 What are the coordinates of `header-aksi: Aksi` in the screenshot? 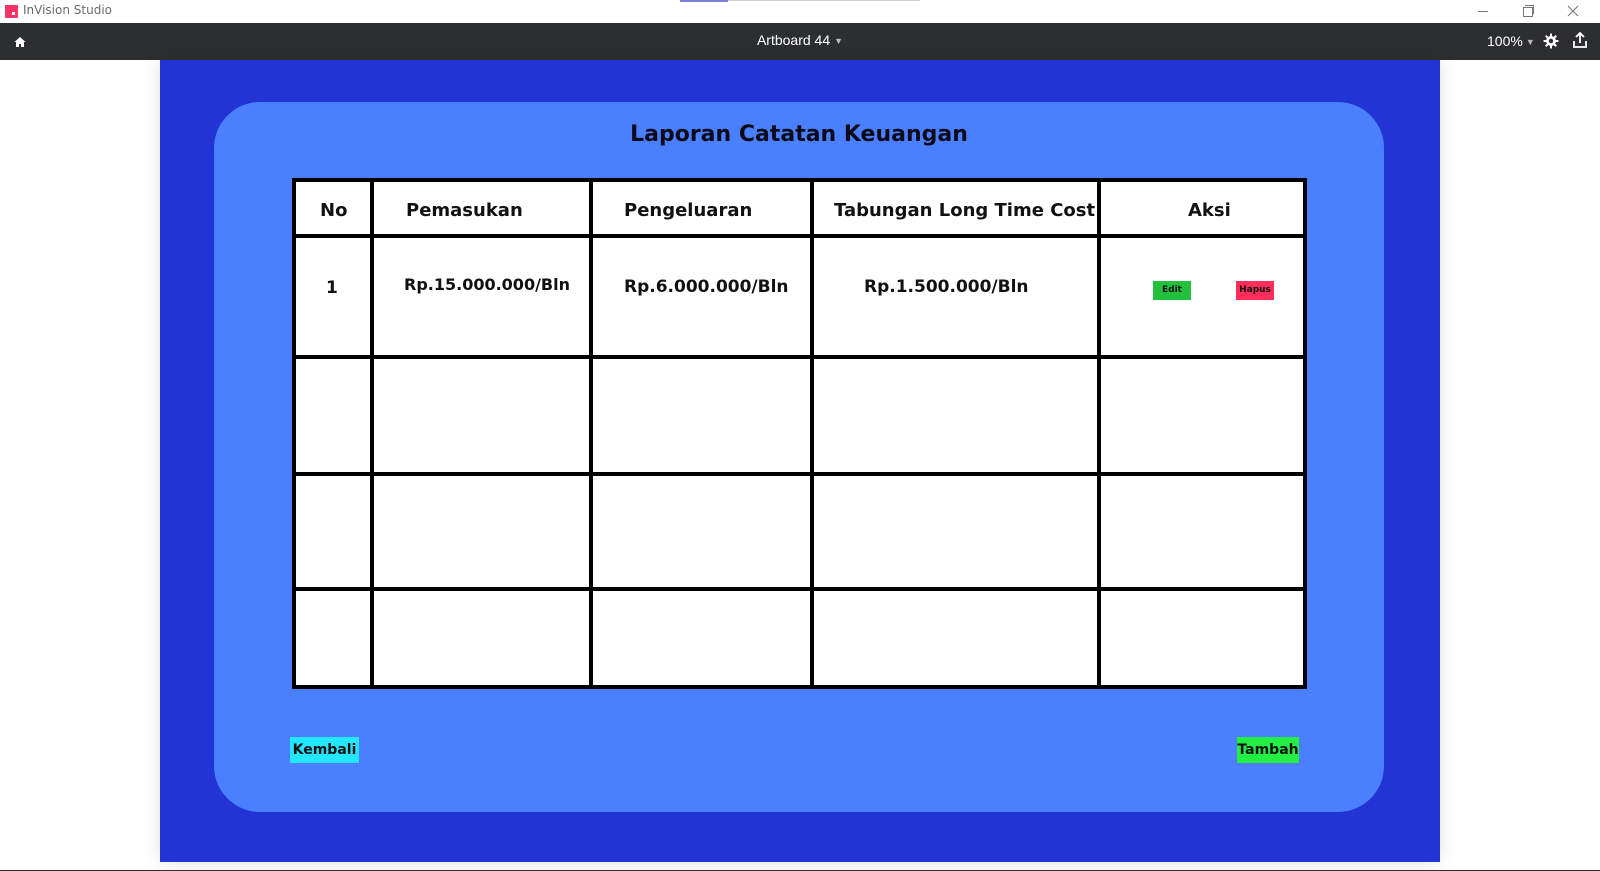 It's located at (1209, 210).